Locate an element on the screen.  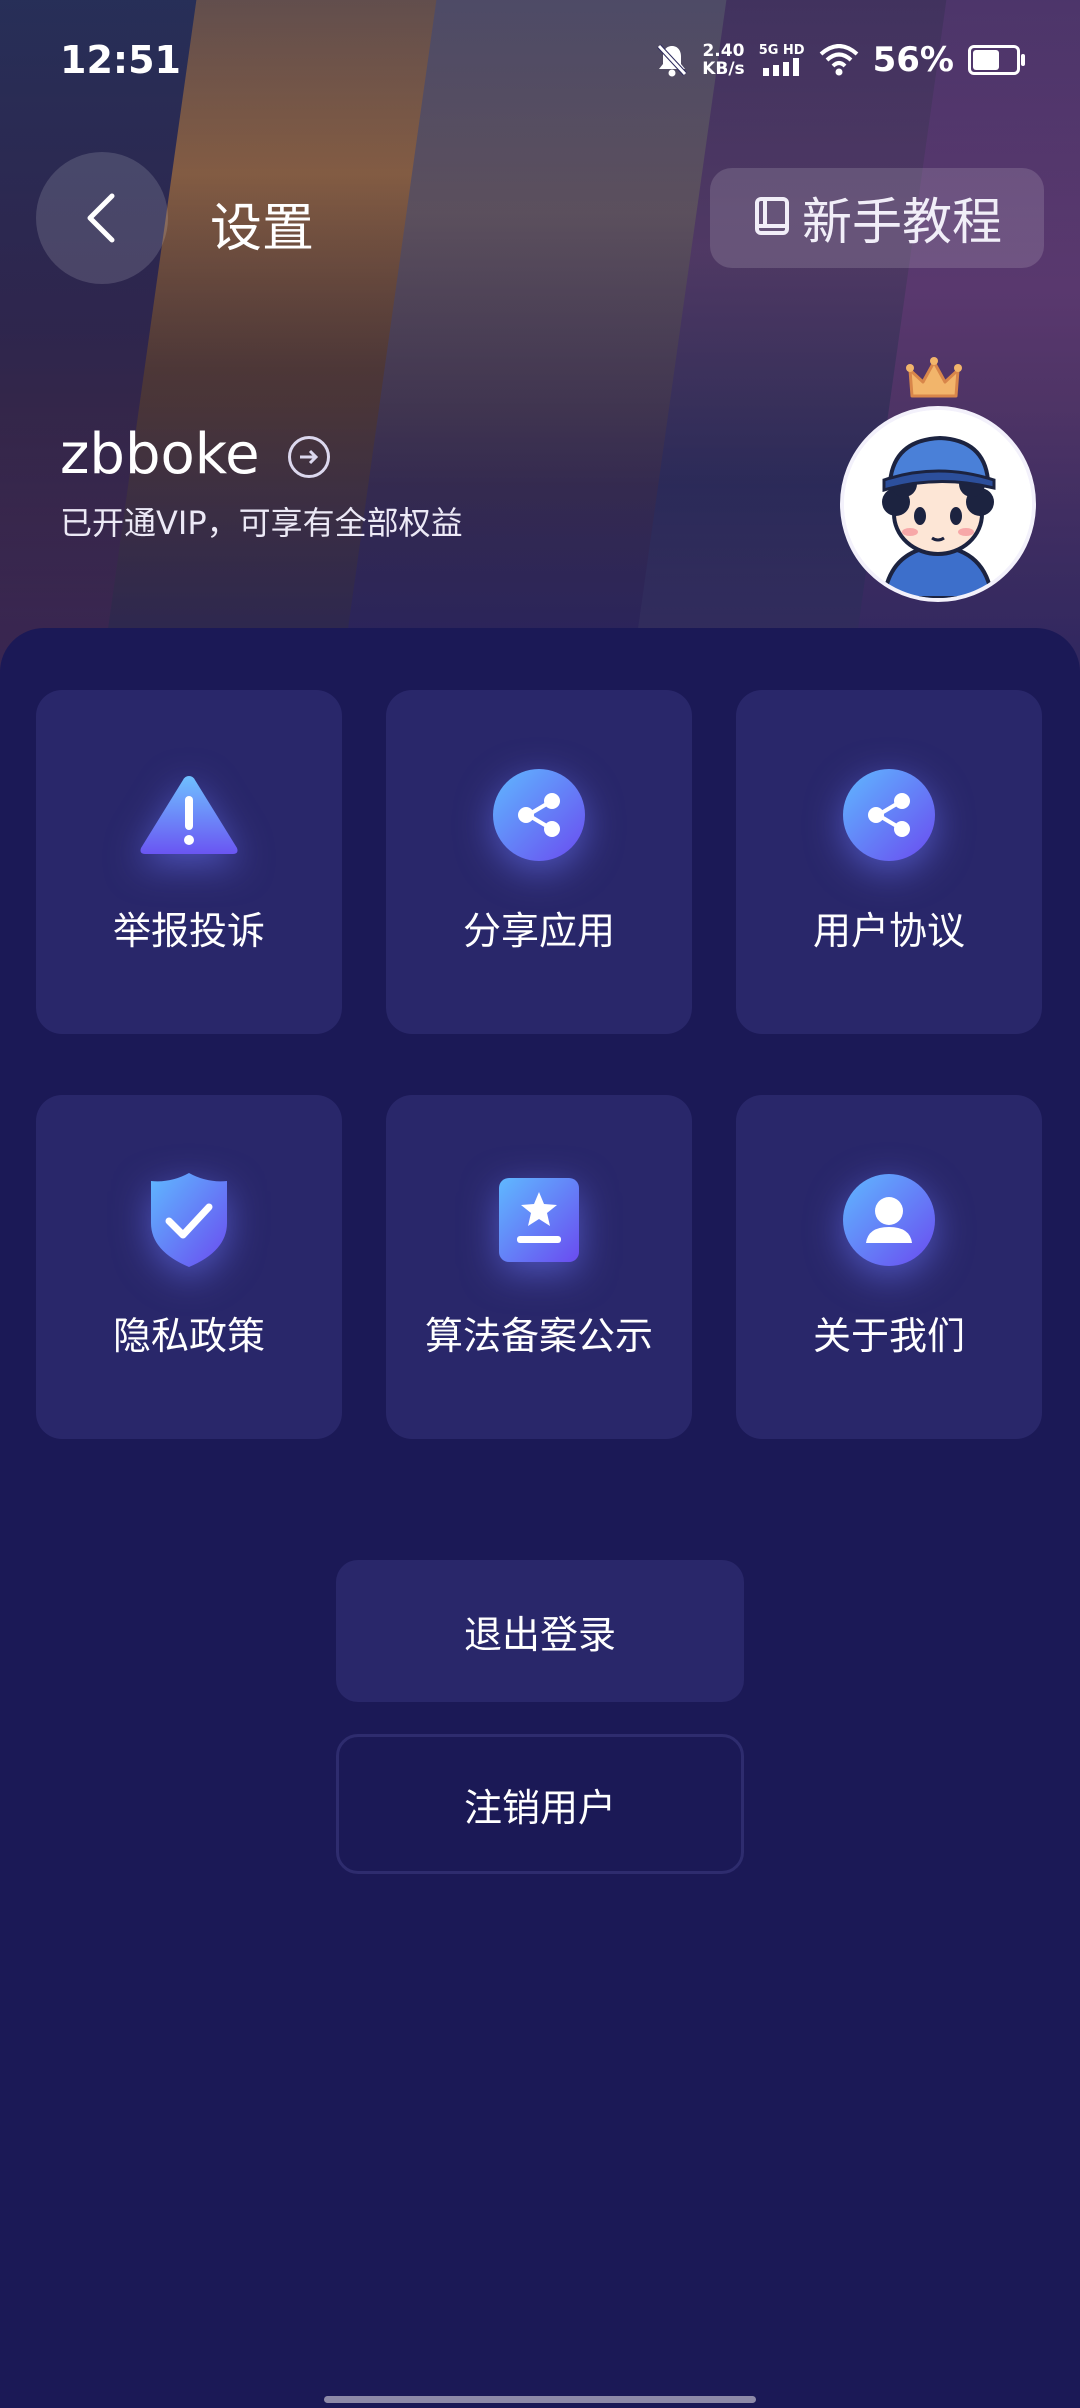
profile-arrow-icon is located at coordinates (309, 457).